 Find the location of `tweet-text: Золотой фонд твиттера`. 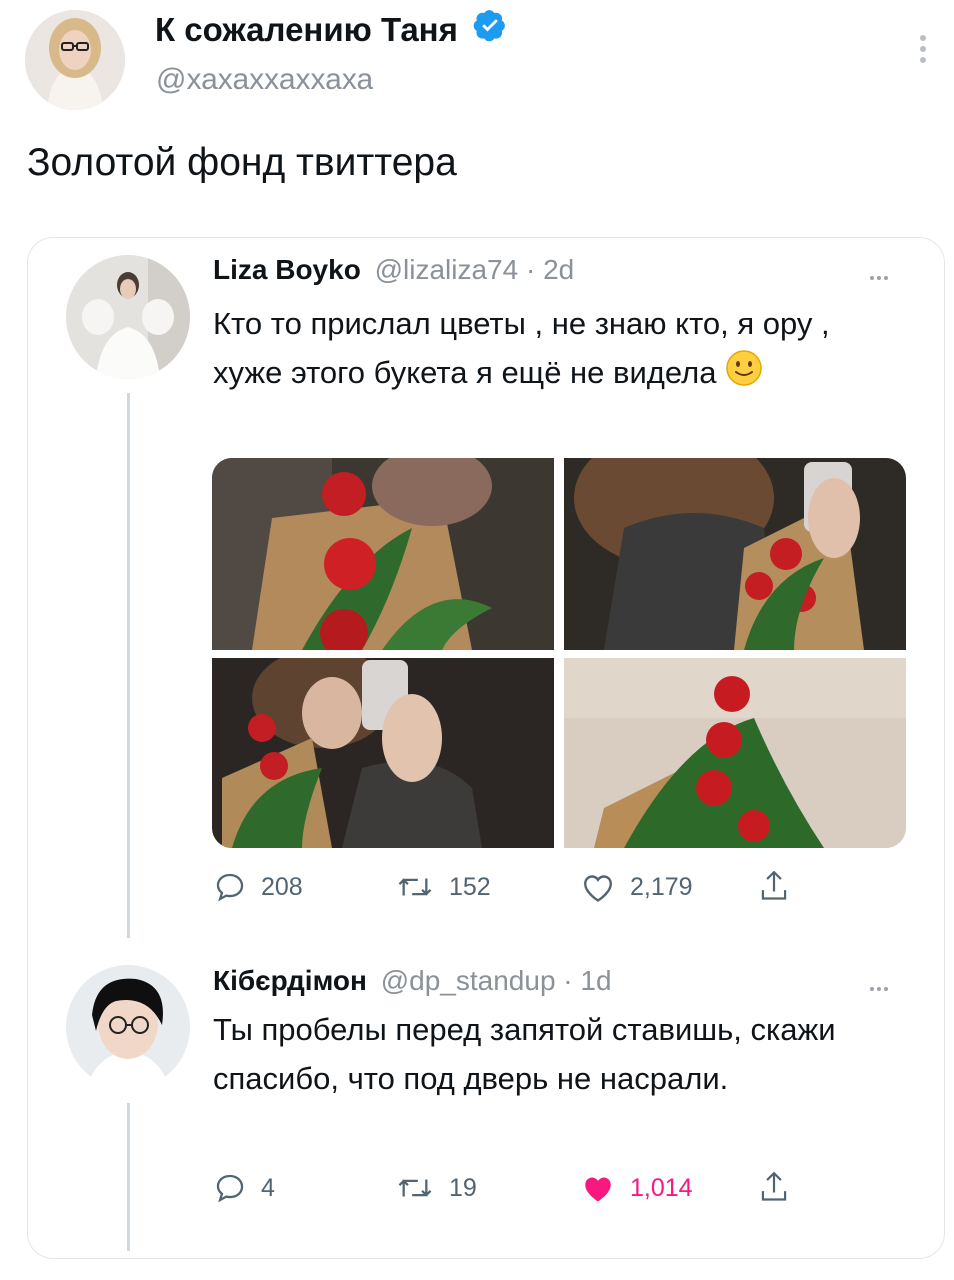

tweet-text: Золотой фонд твиттера is located at coordinates (242, 162).